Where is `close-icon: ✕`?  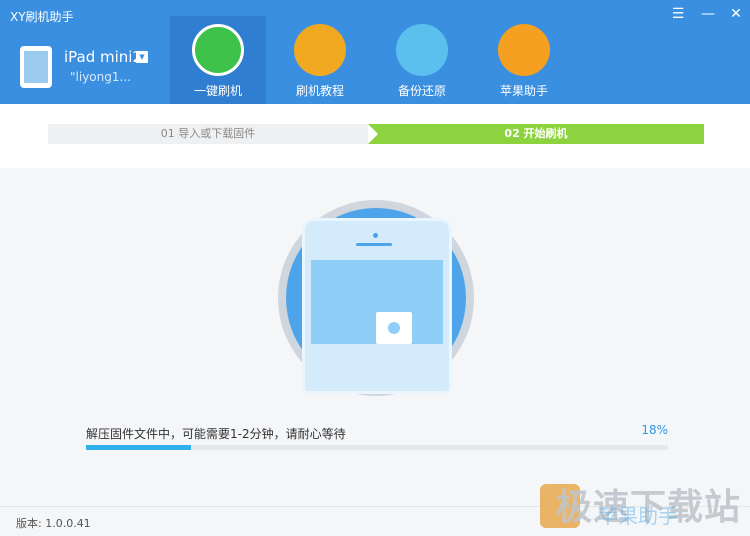 close-icon: ✕ is located at coordinates (736, 14).